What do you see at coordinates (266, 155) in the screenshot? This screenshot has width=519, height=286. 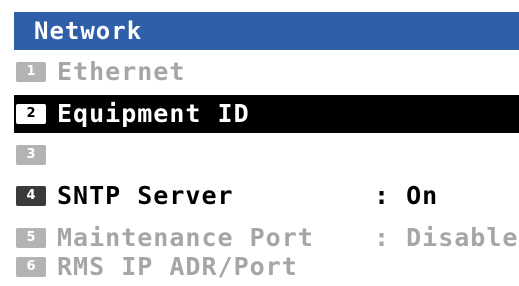 I see `menu-item-3: 3` at bounding box center [266, 155].